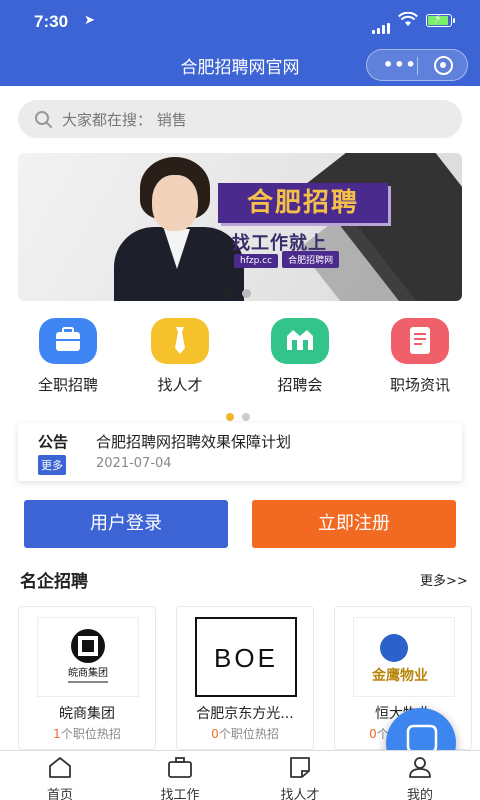  What do you see at coordinates (52, 465) in the screenshot?
I see `notice-more-badge: 更多` at bounding box center [52, 465].